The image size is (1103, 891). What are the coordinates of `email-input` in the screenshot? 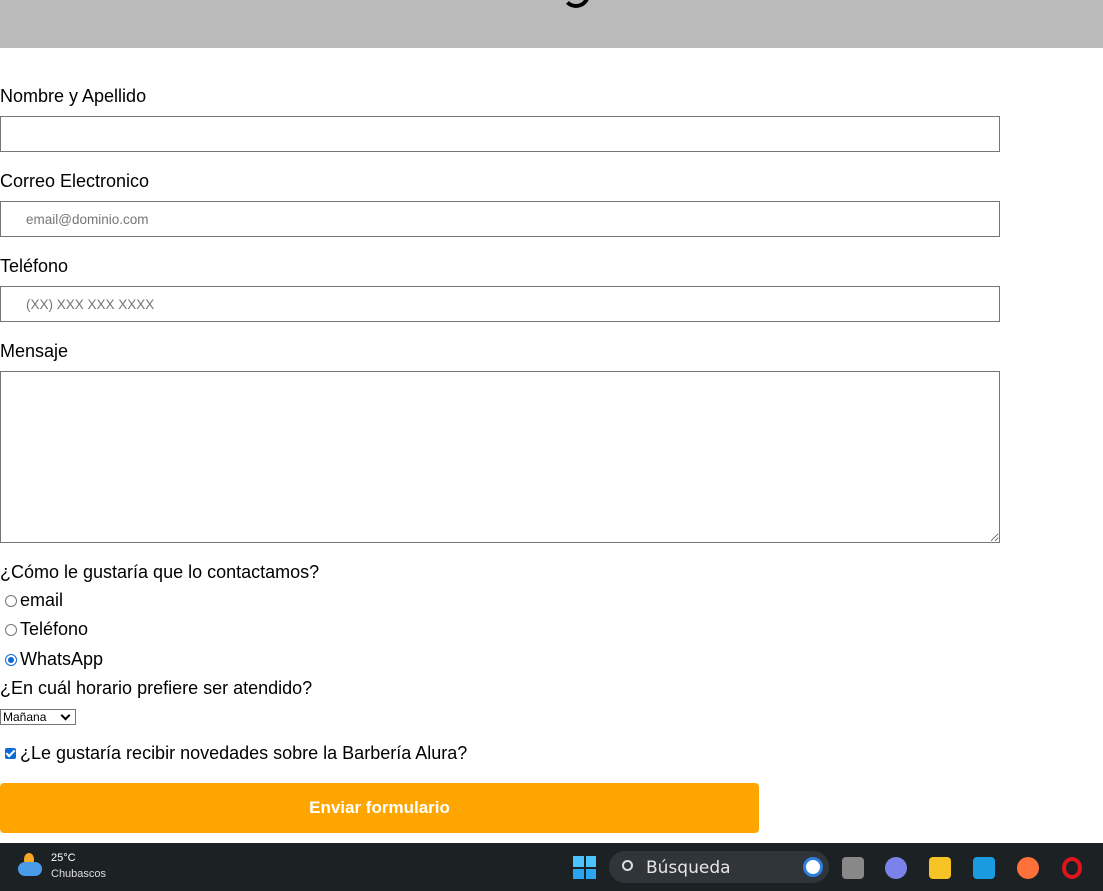 It's located at (500, 219).